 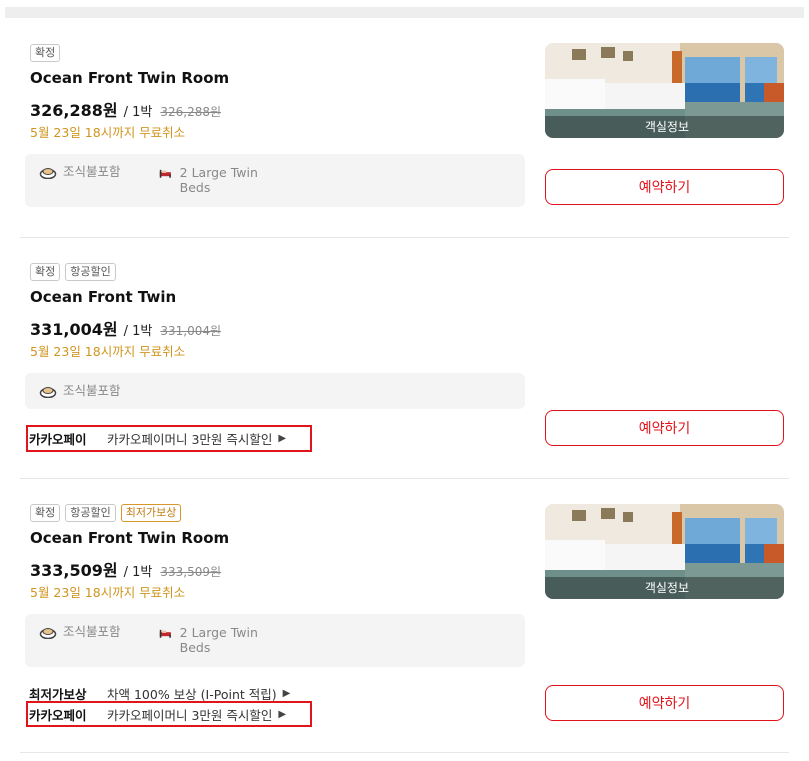 I want to click on price-line: 333,509원 / 1박 333,509원, so click(x=125, y=569).